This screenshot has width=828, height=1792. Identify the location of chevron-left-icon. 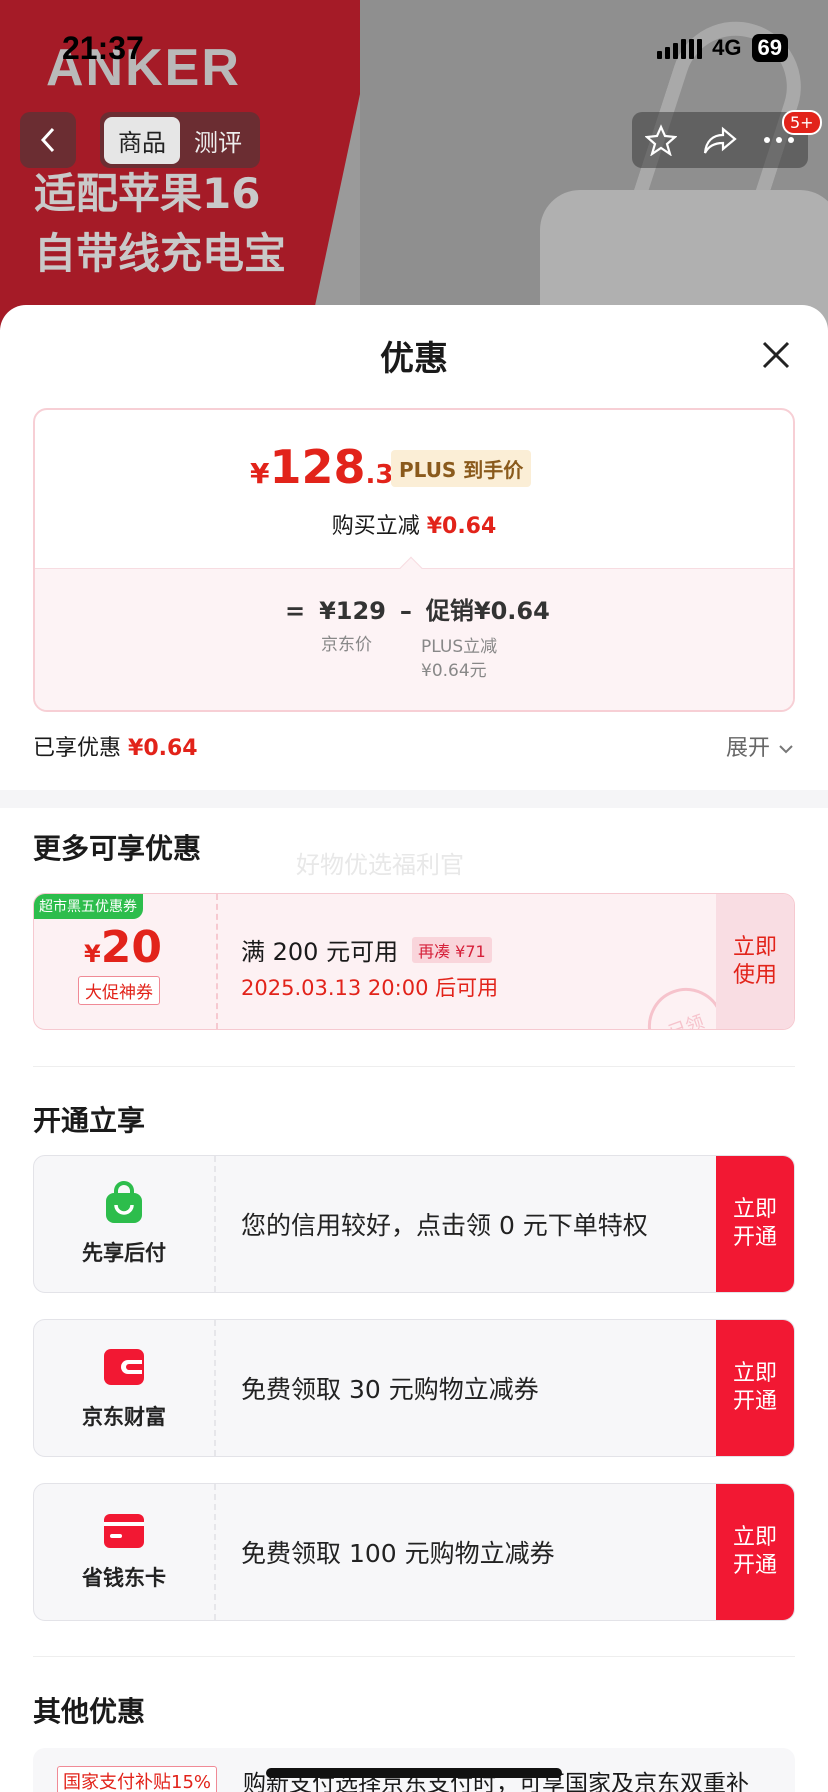
(47, 140).